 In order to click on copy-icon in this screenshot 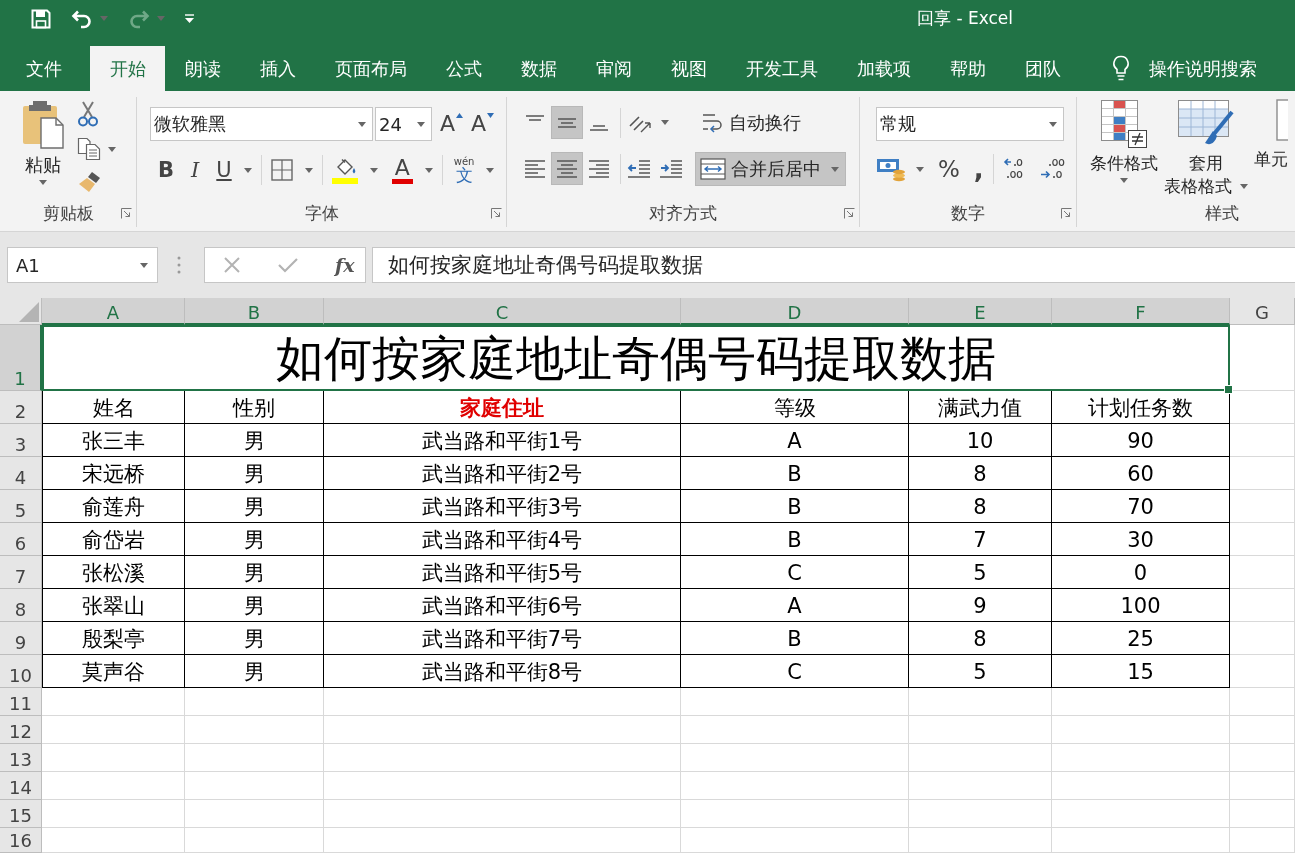, I will do `click(89, 149)`.